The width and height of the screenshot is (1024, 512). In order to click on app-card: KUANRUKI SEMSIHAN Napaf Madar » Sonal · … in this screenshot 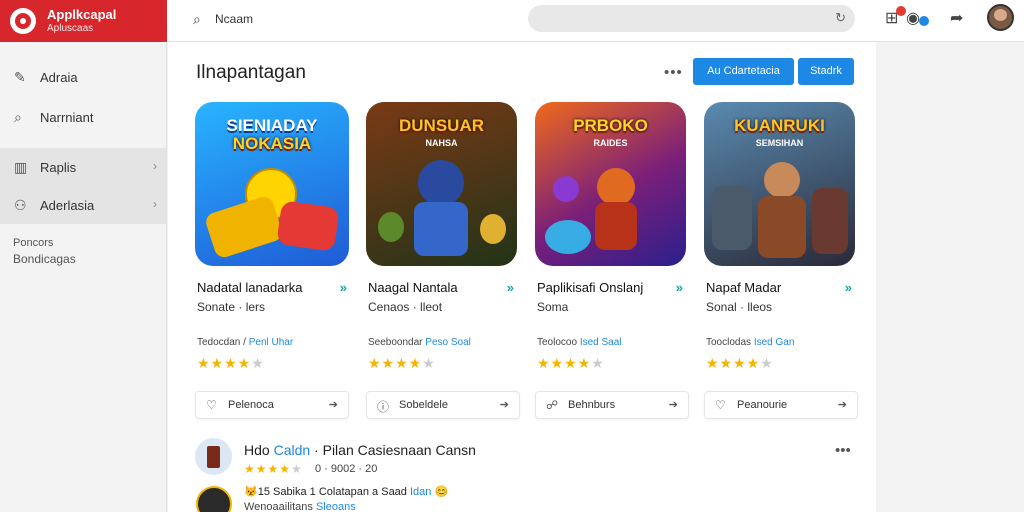, I will do `click(782, 262)`.